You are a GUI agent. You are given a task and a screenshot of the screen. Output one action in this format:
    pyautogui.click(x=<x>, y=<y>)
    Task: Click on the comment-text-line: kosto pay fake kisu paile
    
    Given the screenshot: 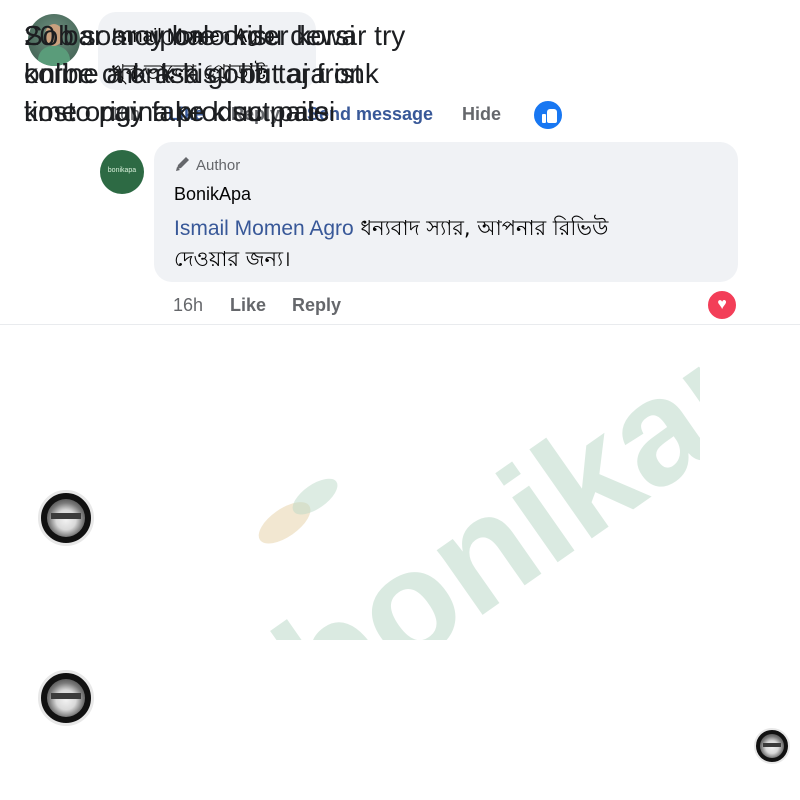 What is the action you would take?
    pyautogui.click(x=177, y=111)
    